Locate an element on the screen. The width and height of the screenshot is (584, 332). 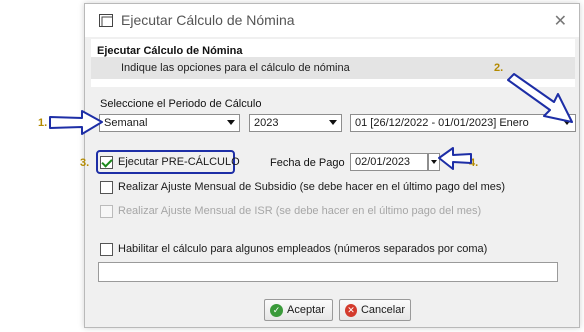
window-app-icon is located at coordinates (106, 20).